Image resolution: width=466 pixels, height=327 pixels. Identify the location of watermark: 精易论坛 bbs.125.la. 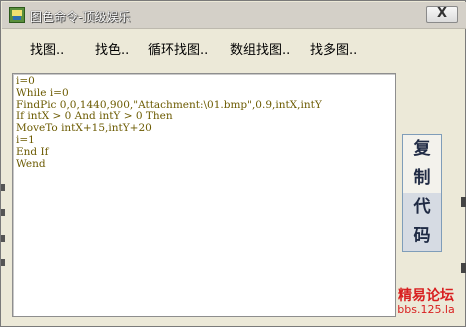
(426, 302).